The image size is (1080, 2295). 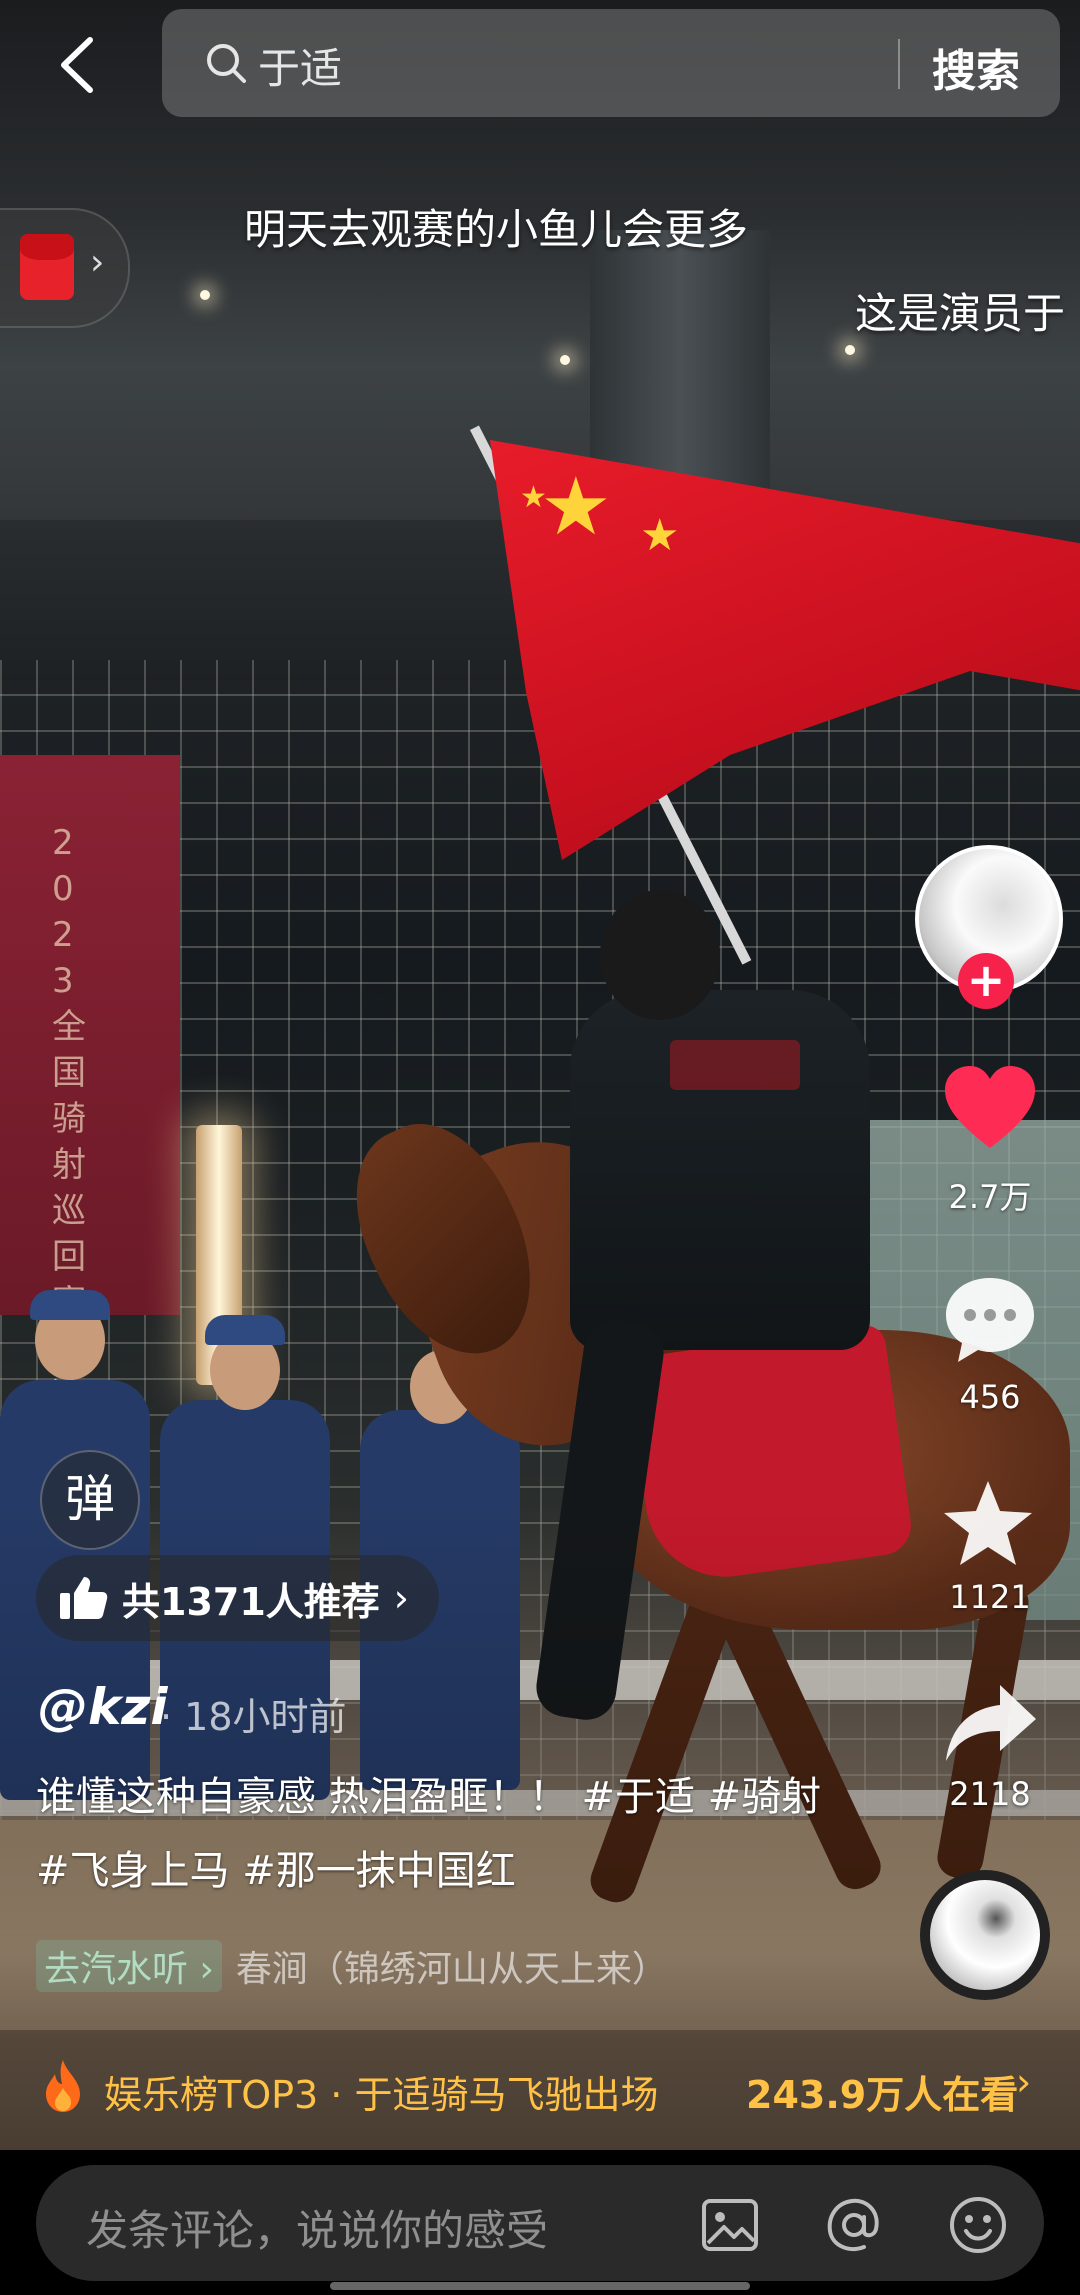 I want to click on rider-jacket-logo, so click(x=735, y=1065).